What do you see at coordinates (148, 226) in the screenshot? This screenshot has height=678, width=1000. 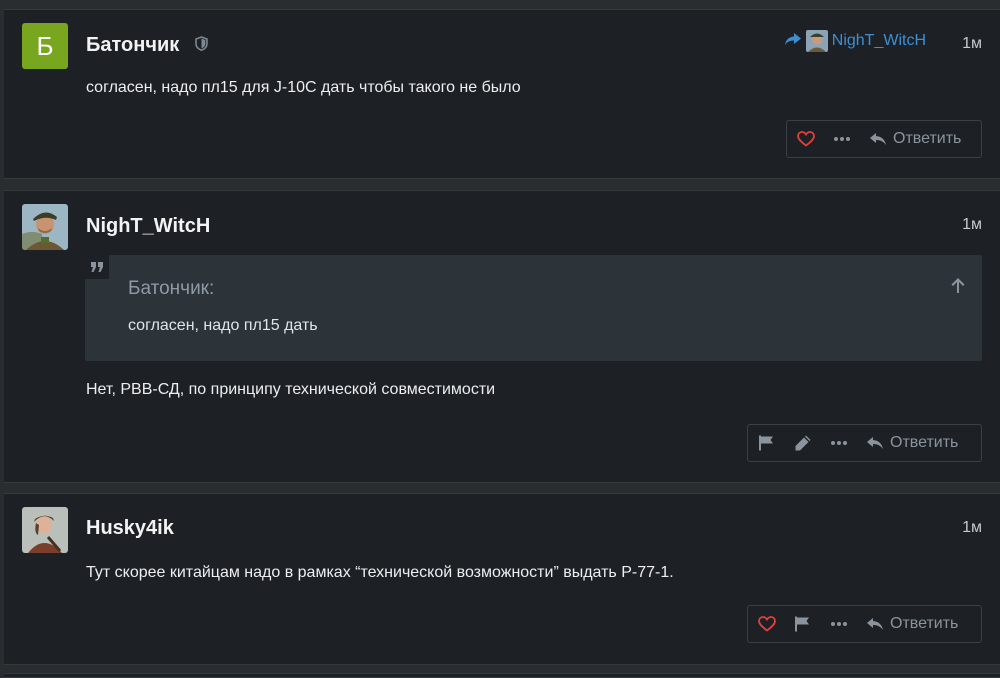 I see `post-author: NighT_WitcH` at bounding box center [148, 226].